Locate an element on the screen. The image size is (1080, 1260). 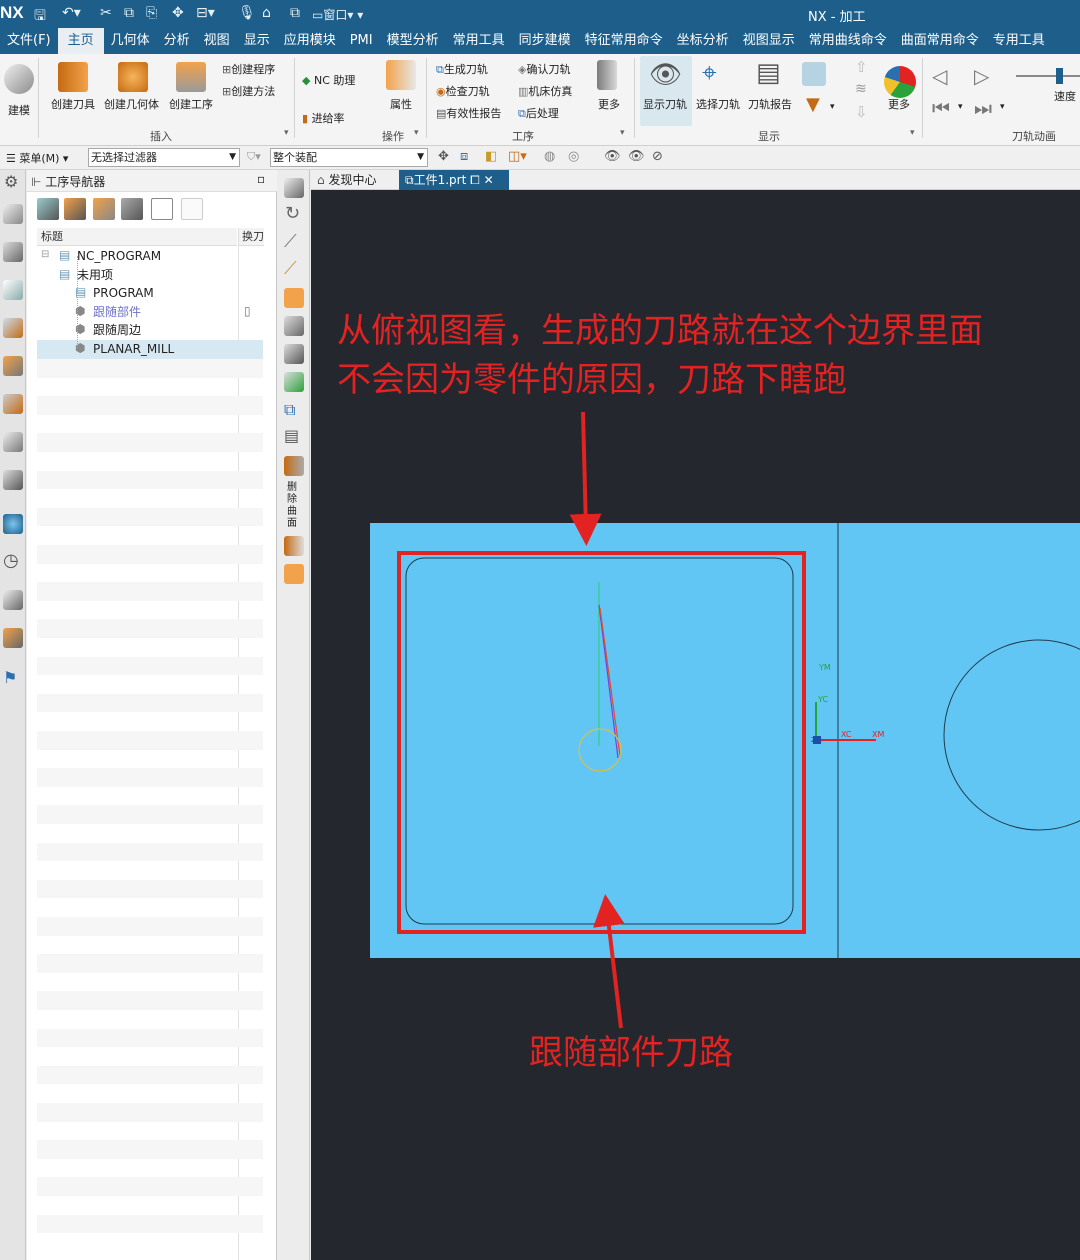
undo-icon: ↶▾ is located at coordinates (71, 13).